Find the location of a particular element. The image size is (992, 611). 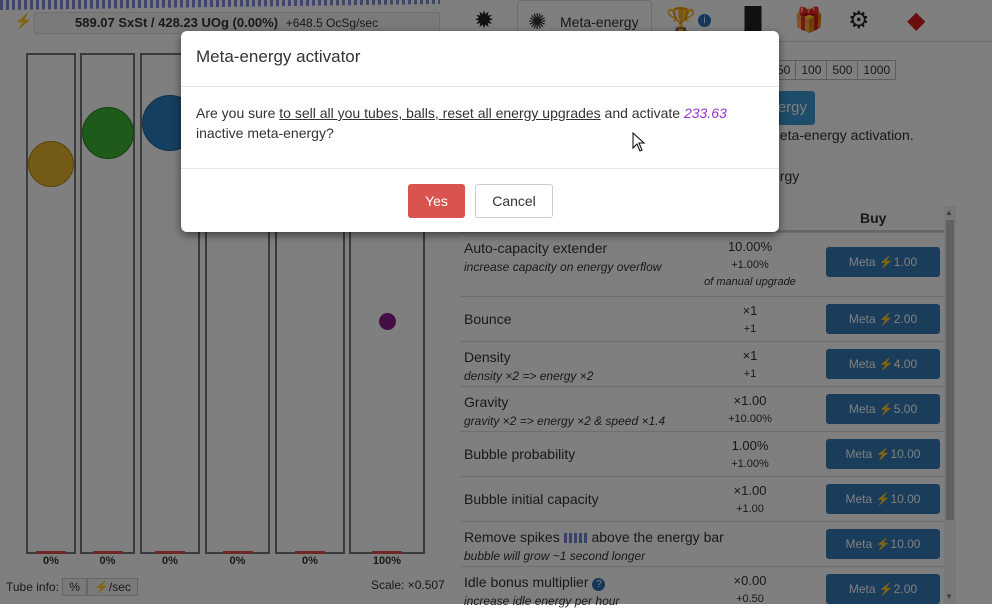

mouse-cursor-icon is located at coordinates (639, 142).